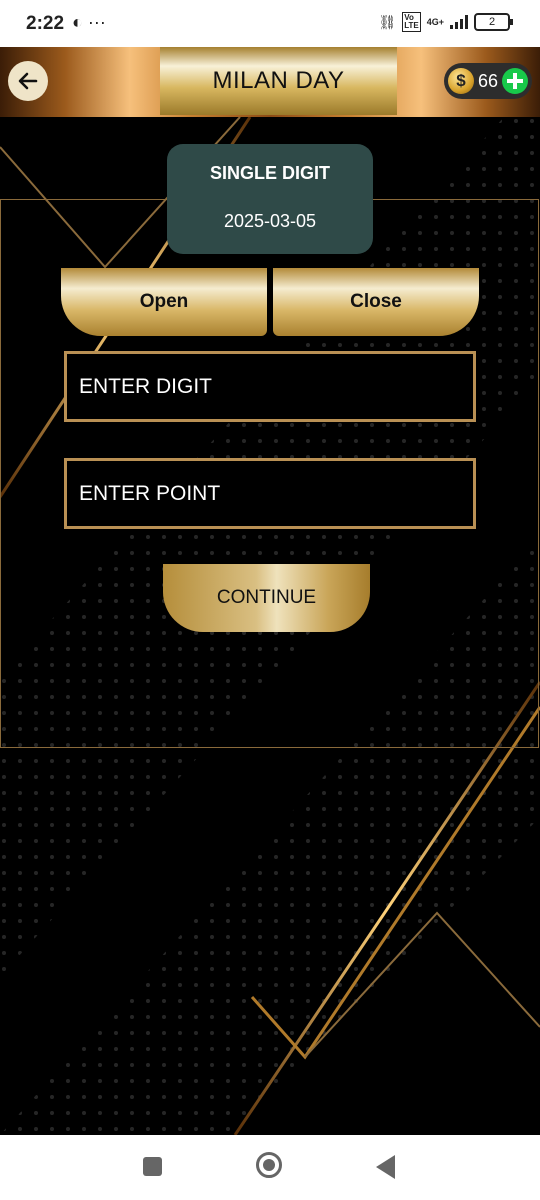 This screenshot has height=1200, width=540. What do you see at coordinates (435, 21) in the screenshot?
I see `network-type: 4G+` at bounding box center [435, 21].